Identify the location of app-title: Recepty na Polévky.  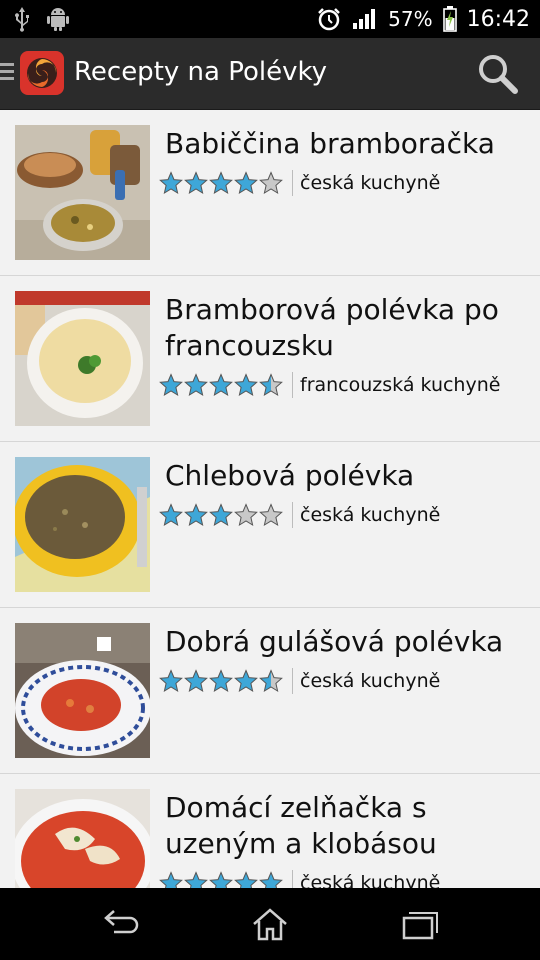
(200, 72).